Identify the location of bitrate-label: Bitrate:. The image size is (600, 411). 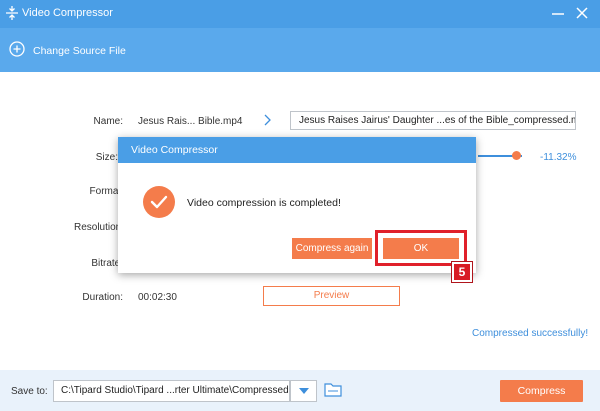
(107, 263).